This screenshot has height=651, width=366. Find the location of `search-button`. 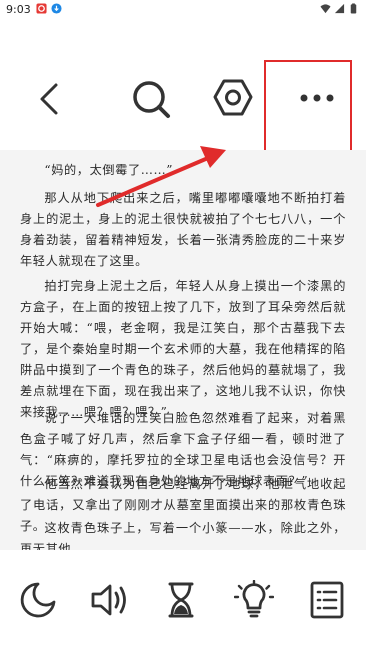

search-button is located at coordinates (151, 100).